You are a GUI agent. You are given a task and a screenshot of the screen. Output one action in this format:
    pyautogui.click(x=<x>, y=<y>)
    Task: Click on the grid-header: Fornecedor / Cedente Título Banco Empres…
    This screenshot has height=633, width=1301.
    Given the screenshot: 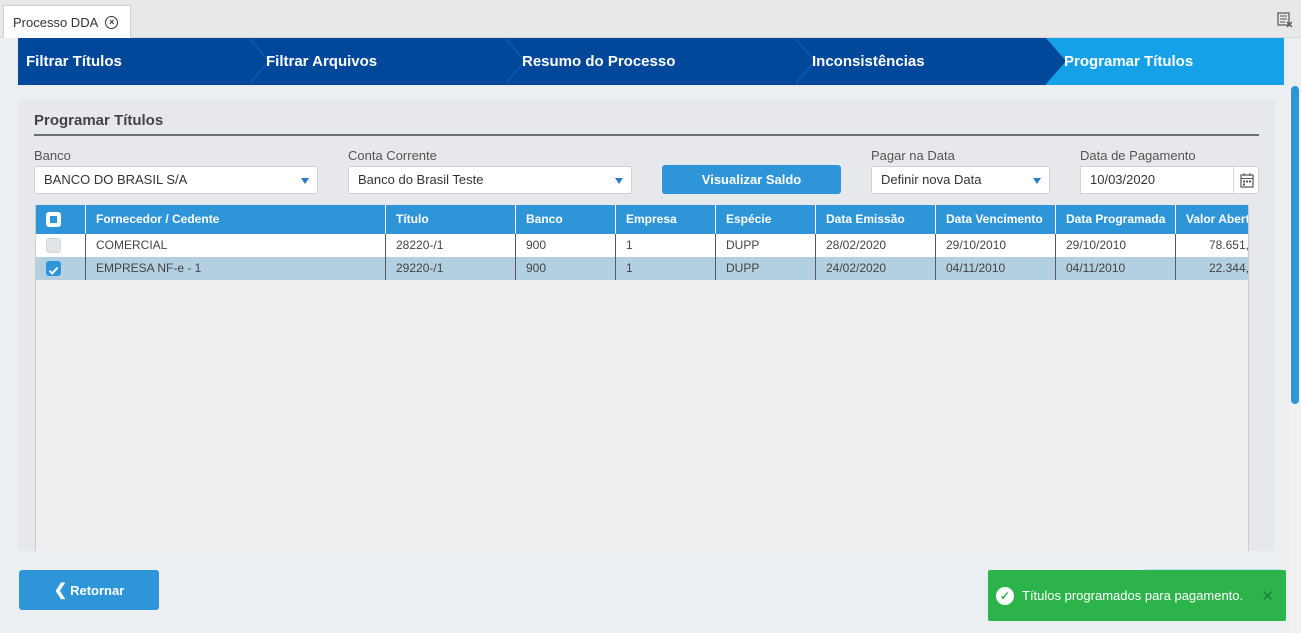 What is the action you would take?
    pyautogui.click(x=642, y=219)
    